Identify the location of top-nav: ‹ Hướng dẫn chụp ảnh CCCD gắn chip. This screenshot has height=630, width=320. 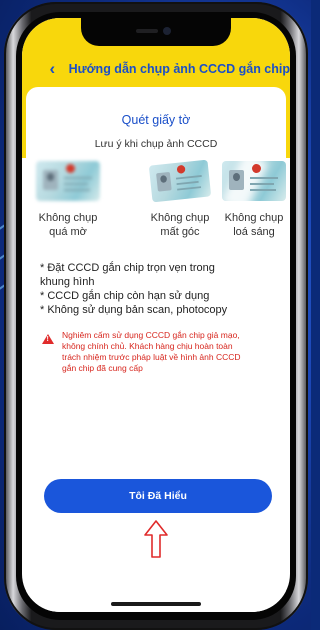
(156, 69).